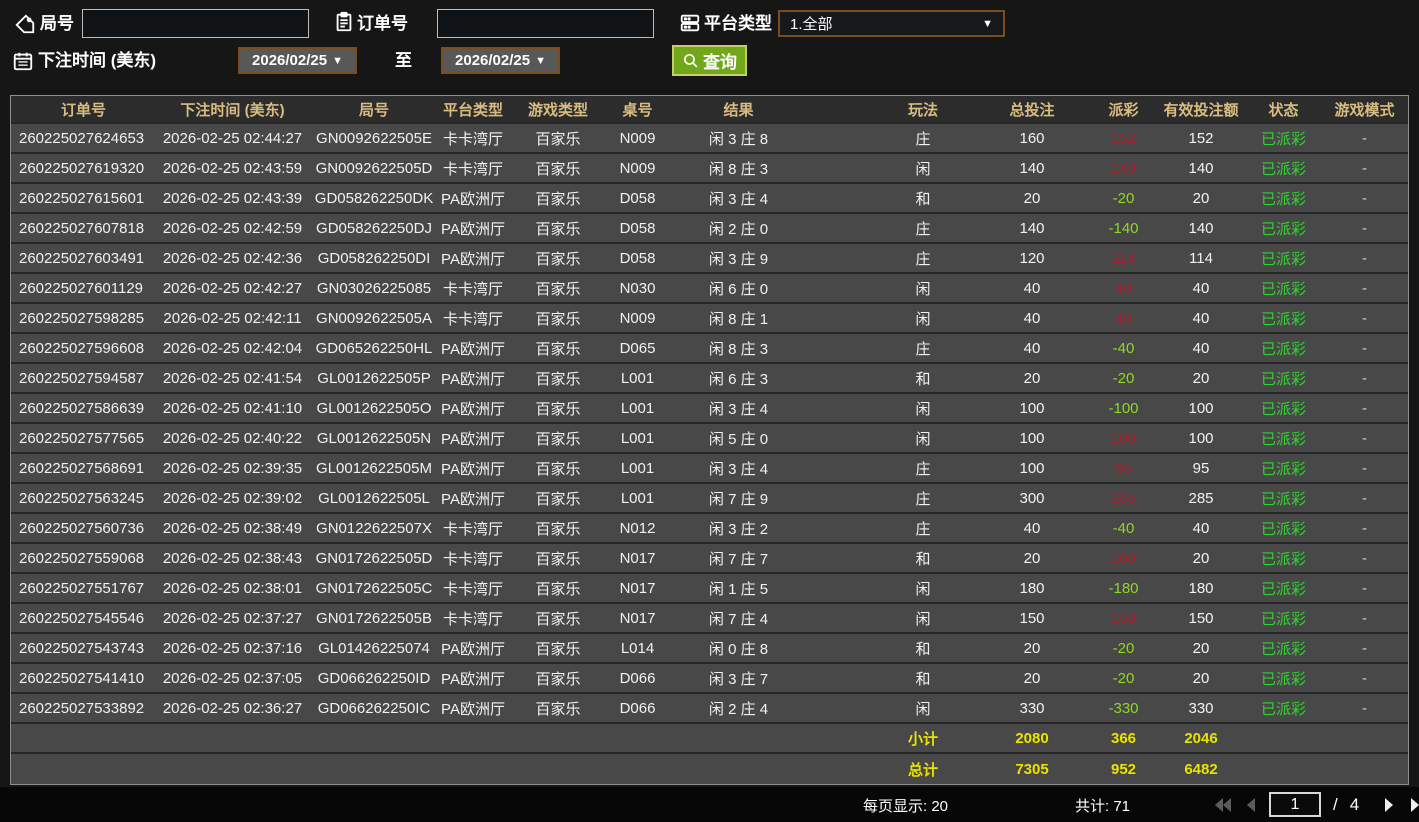  What do you see at coordinates (1201, 468) in the screenshot?
I see `cell-valid-bet: 95` at bounding box center [1201, 468].